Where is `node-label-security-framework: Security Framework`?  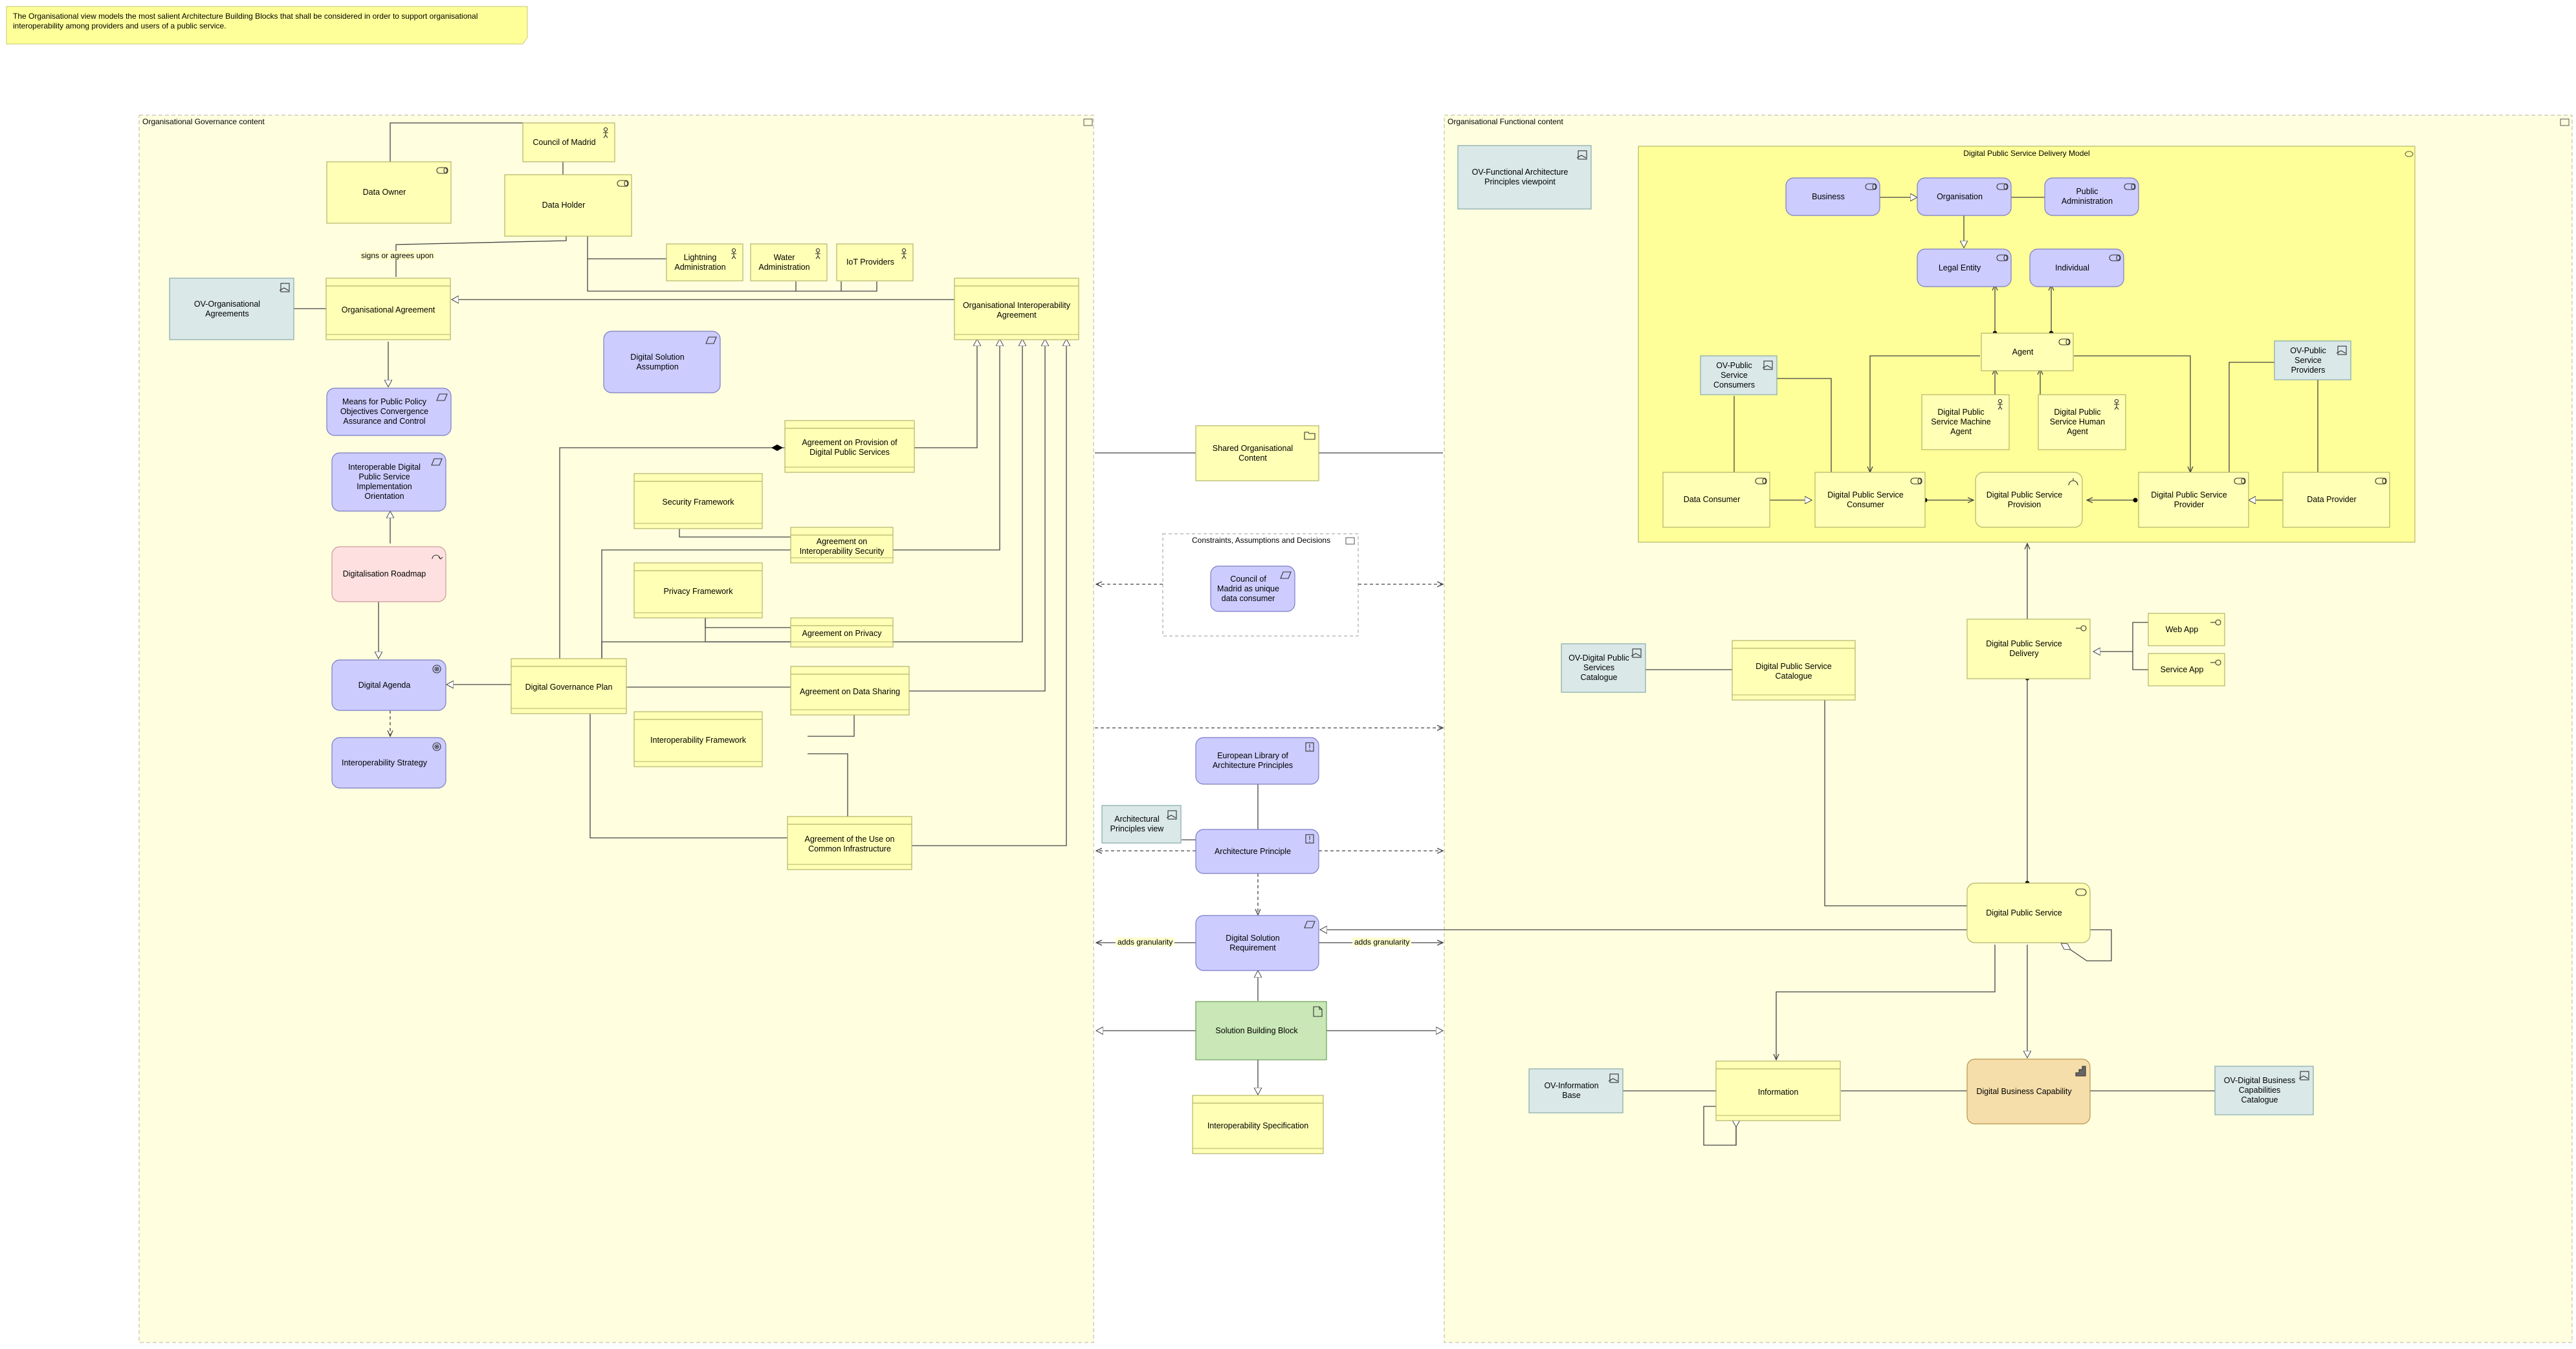 node-label-security-framework: Security Framework is located at coordinates (698, 502).